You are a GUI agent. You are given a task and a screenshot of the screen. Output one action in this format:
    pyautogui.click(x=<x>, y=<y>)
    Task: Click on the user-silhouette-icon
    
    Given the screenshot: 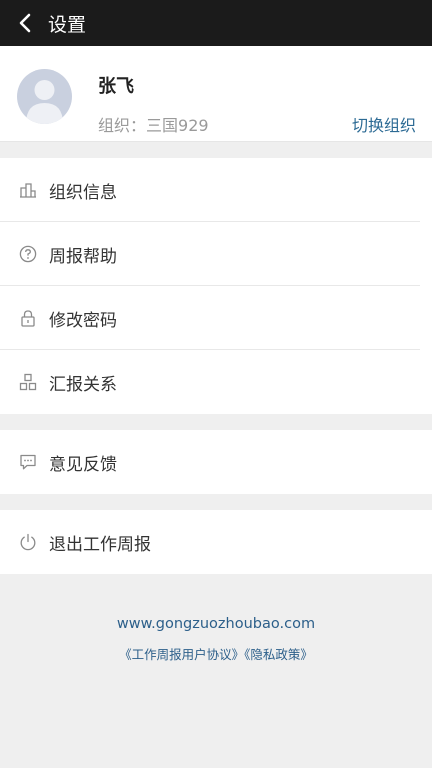 What is the action you would take?
    pyautogui.click(x=44, y=102)
    